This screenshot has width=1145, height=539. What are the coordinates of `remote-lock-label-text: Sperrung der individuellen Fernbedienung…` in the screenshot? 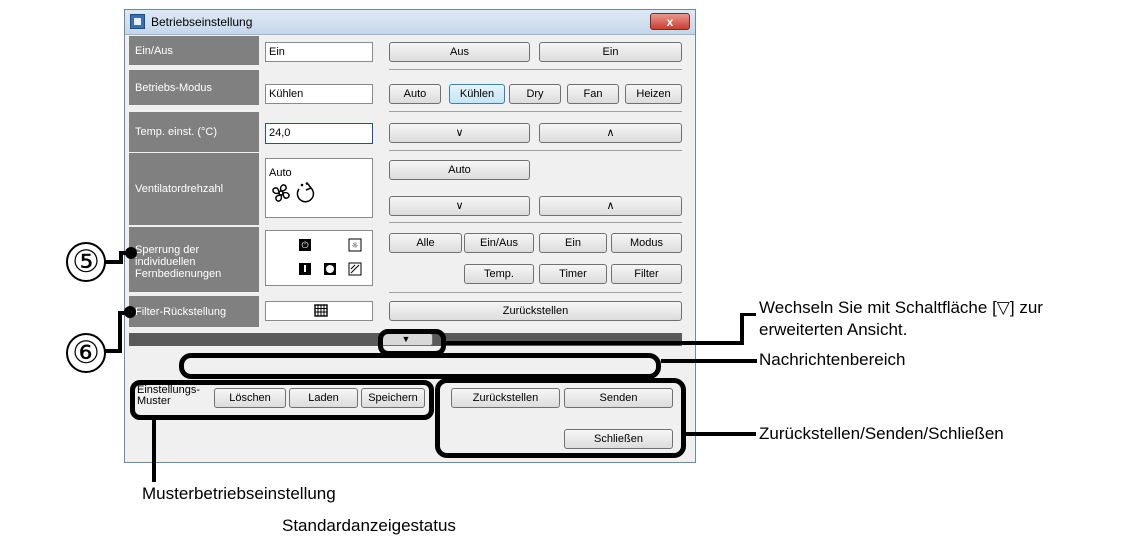 It's located at (178, 261).